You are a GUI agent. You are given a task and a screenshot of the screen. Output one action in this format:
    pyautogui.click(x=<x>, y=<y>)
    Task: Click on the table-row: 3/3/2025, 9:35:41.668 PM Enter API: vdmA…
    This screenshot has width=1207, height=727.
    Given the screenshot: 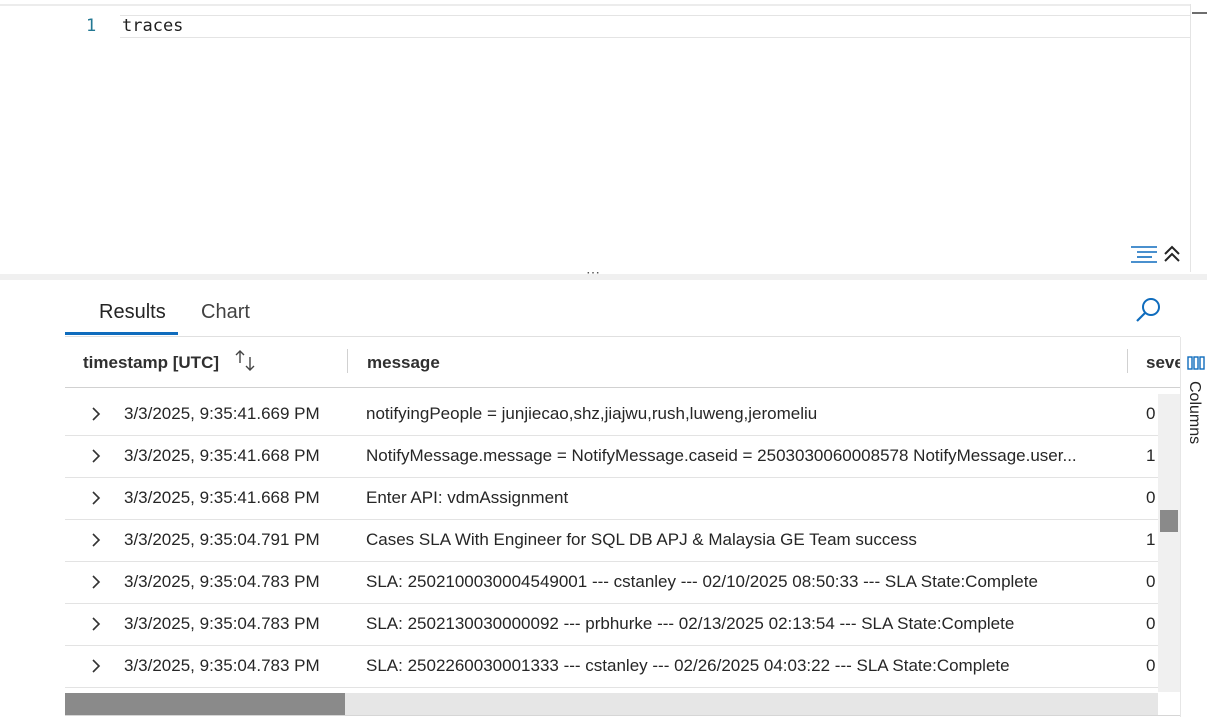 What is the action you would take?
    pyautogui.click(x=612, y=499)
    